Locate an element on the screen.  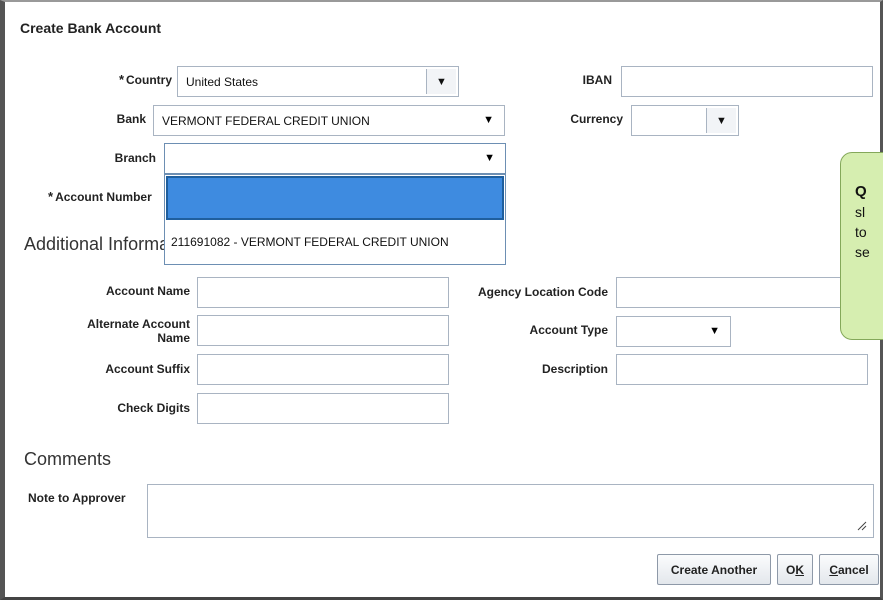
bank-label: Bank is located at coordinates (131, 119).